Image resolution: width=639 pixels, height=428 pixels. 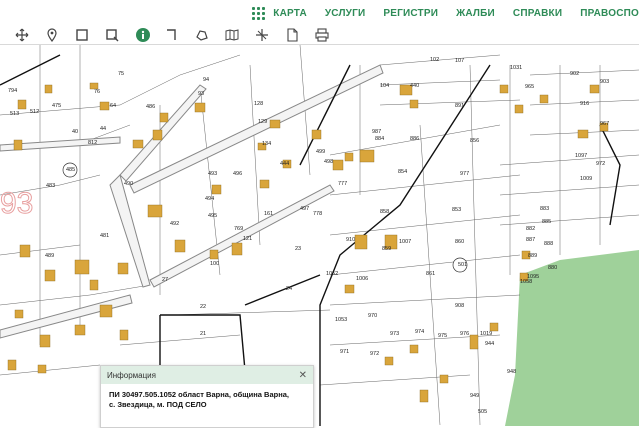 What do you see at coordinates (552, 268) in the screenshot?
I see `parcel-label: 880` at bounding box center [552, 268].